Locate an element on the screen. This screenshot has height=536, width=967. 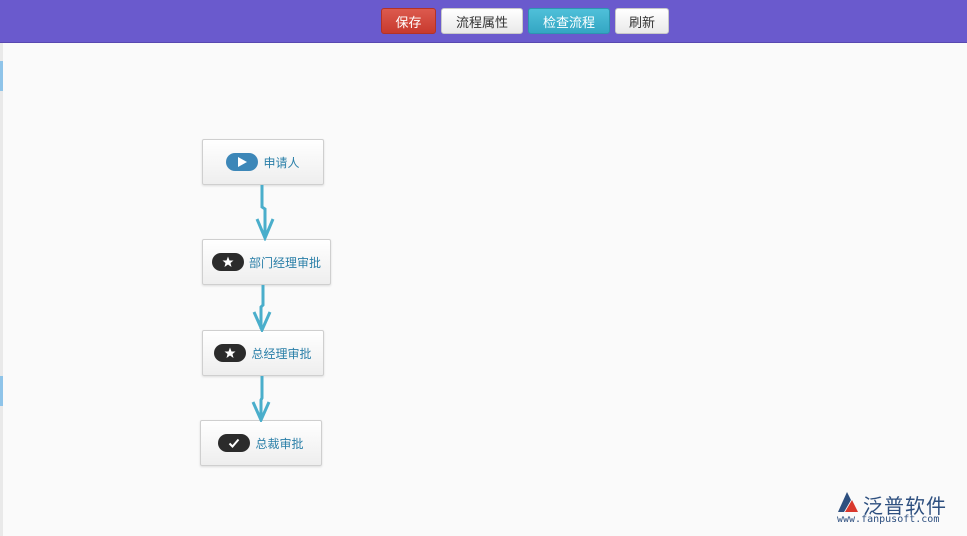
check-flow-button: 检查流程 is located at coordinates (569, 21).